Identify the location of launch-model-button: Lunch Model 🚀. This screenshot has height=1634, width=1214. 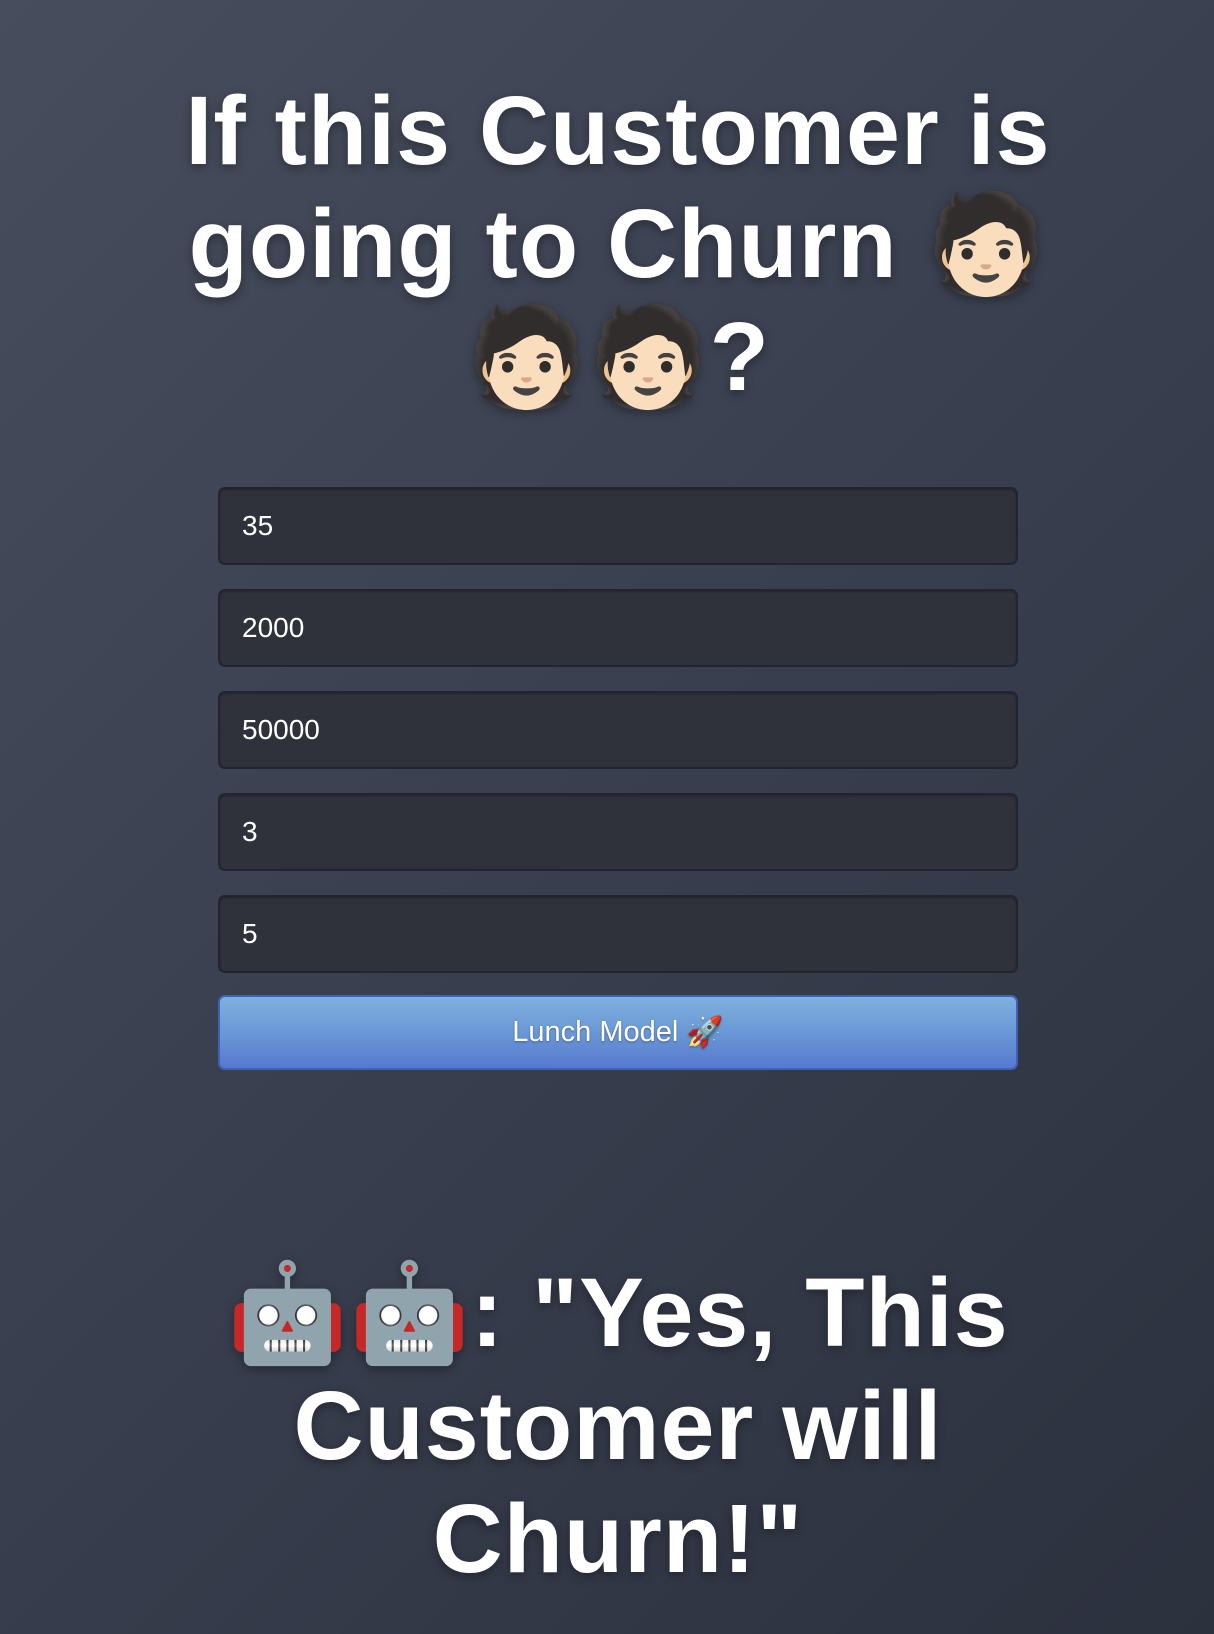
(618, 1032).